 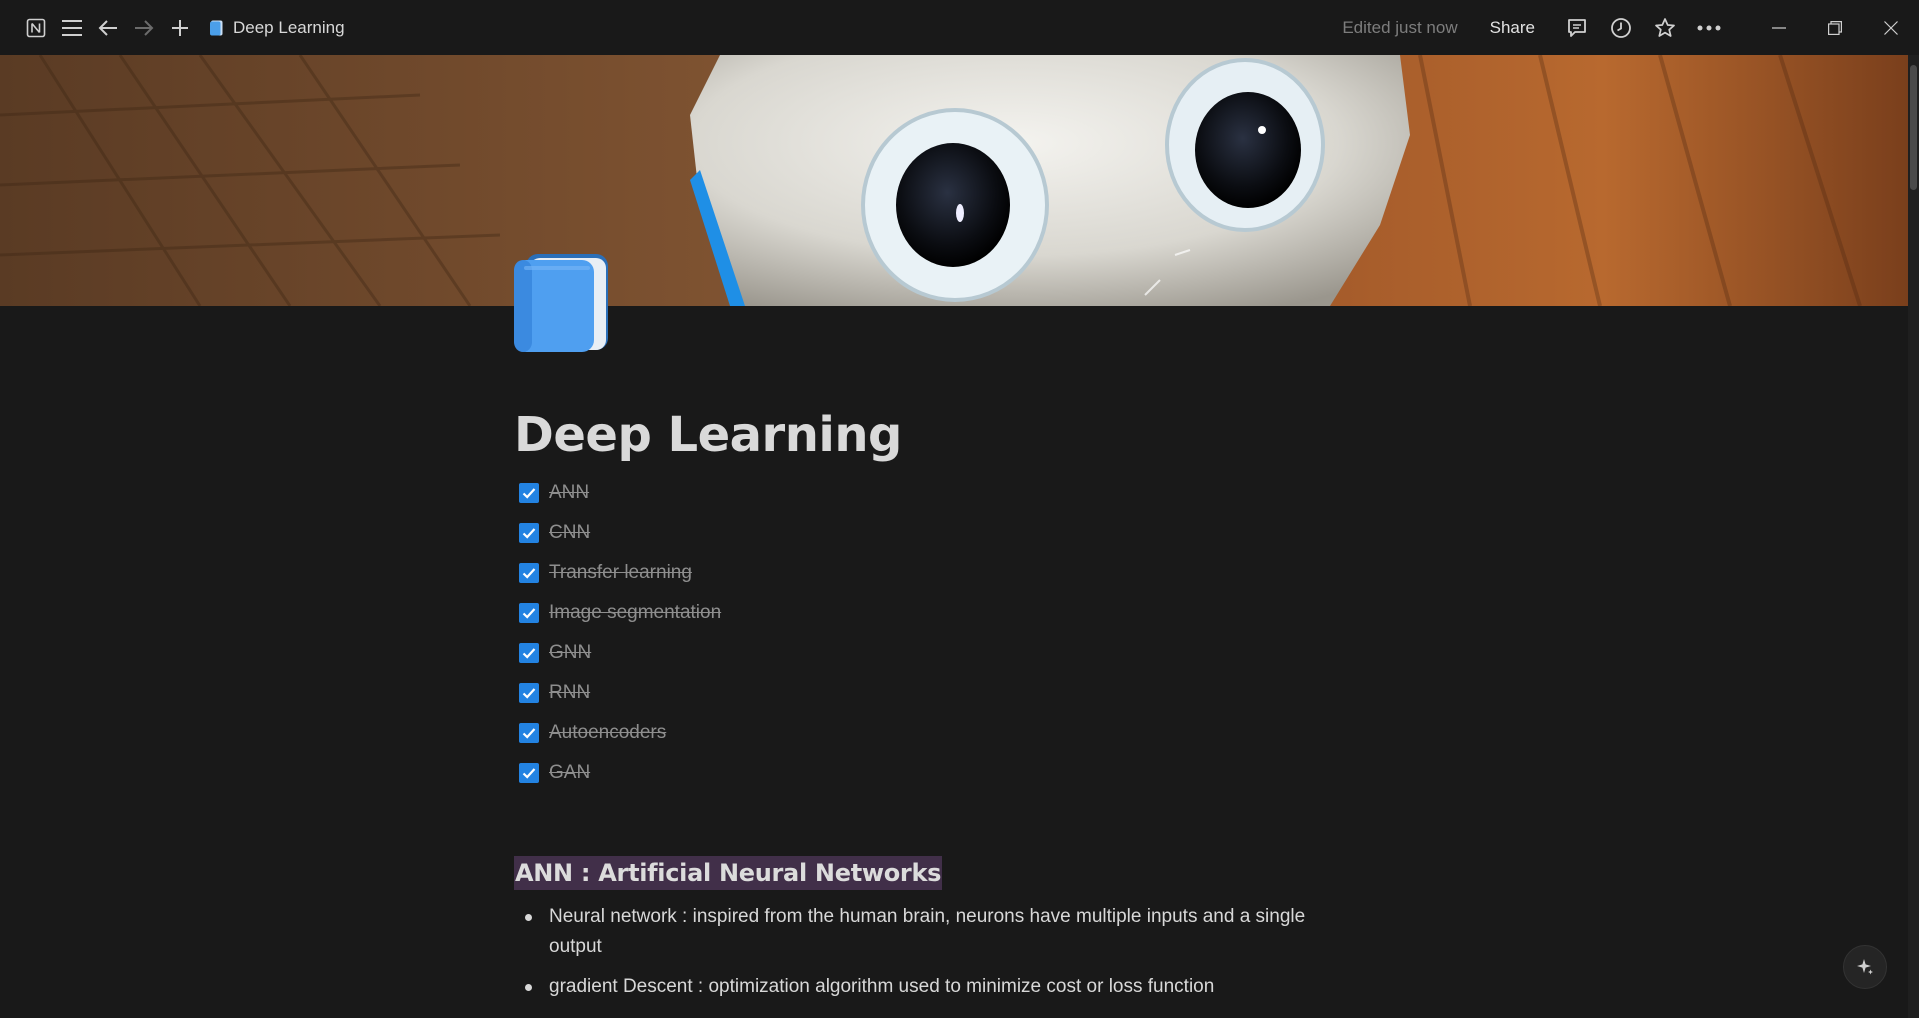 I want to click on todo-label: Autoencoders, so click(x=607, y=733).